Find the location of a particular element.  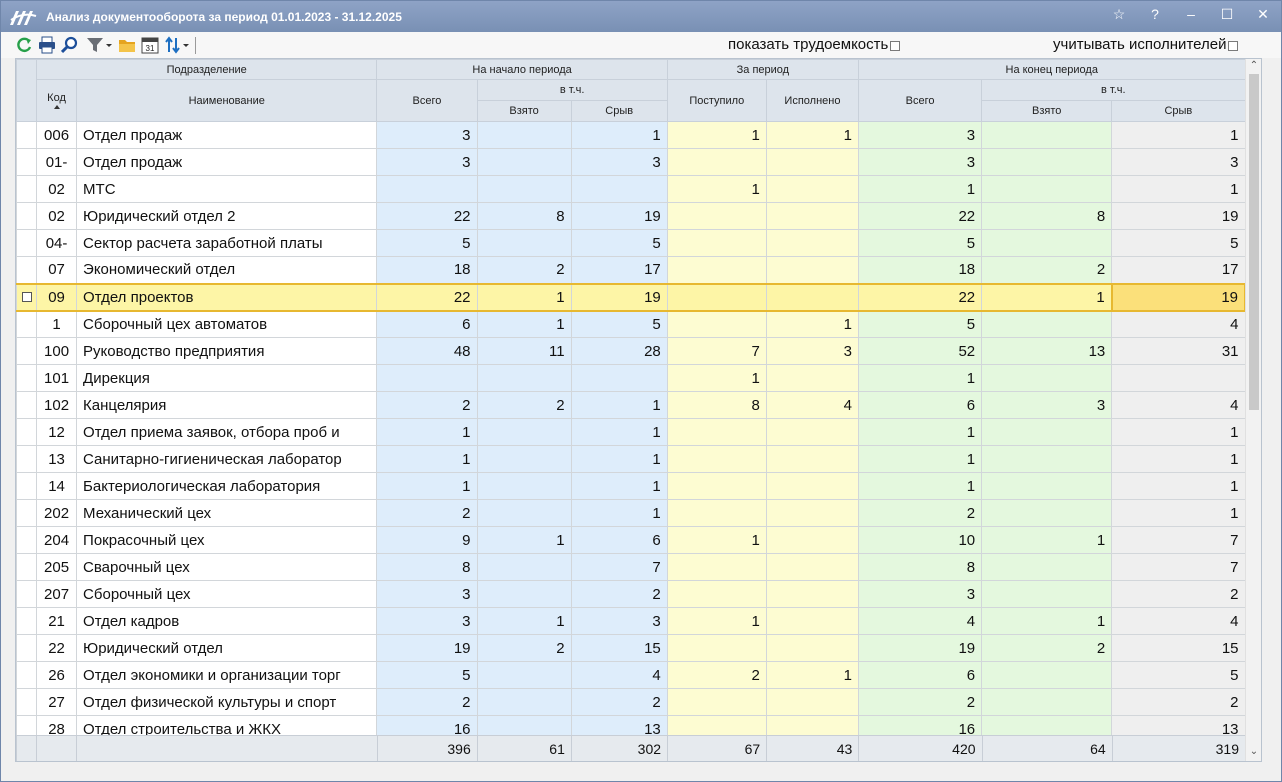

row-start-failed: 19 is located at coordinates (619, 297).